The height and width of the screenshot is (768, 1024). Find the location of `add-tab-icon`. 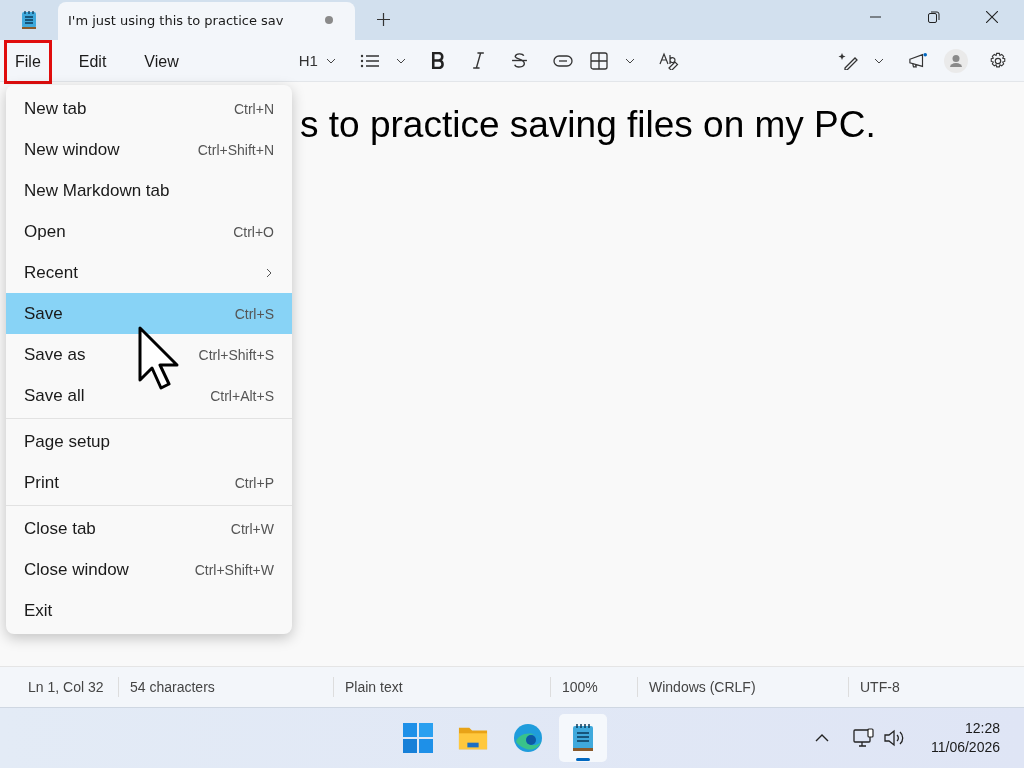

add-tab-icon is located at coordinates (383, 19).